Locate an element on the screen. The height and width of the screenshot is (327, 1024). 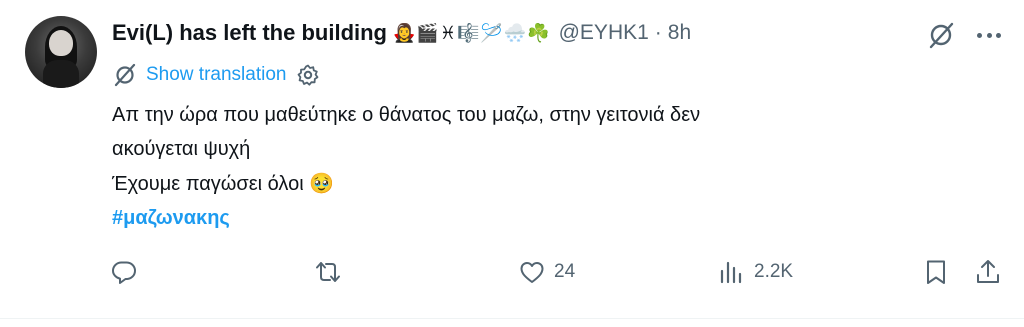
views-count: 2.2K is located at coordinates (774, 271).